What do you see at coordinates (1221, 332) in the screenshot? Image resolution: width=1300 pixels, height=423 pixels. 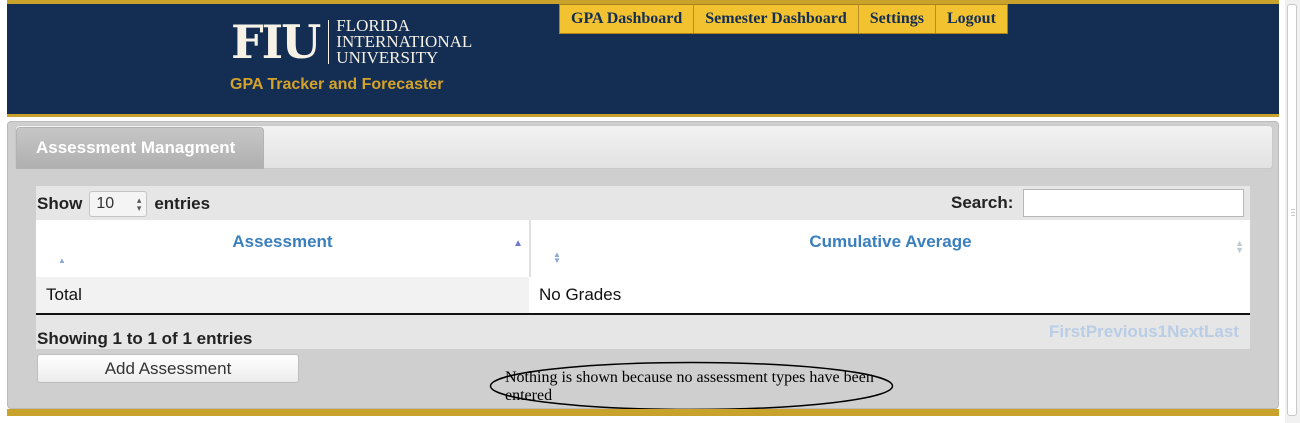 I see `pagination-last: Last` at bounding box center [1221, 332].